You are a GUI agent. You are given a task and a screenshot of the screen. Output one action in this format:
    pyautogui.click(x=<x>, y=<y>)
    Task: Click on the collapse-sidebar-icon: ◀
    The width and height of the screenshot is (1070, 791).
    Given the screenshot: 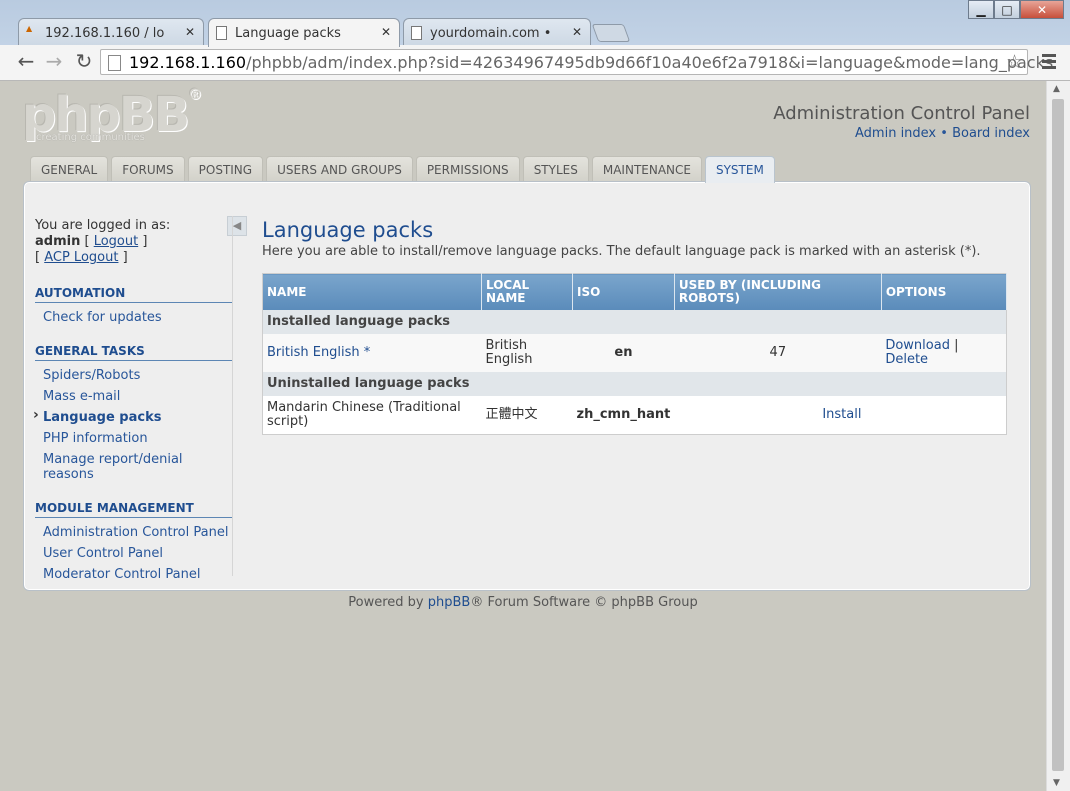 What is the action you would take?
    pyautogui.click(x=237, y=226)
    